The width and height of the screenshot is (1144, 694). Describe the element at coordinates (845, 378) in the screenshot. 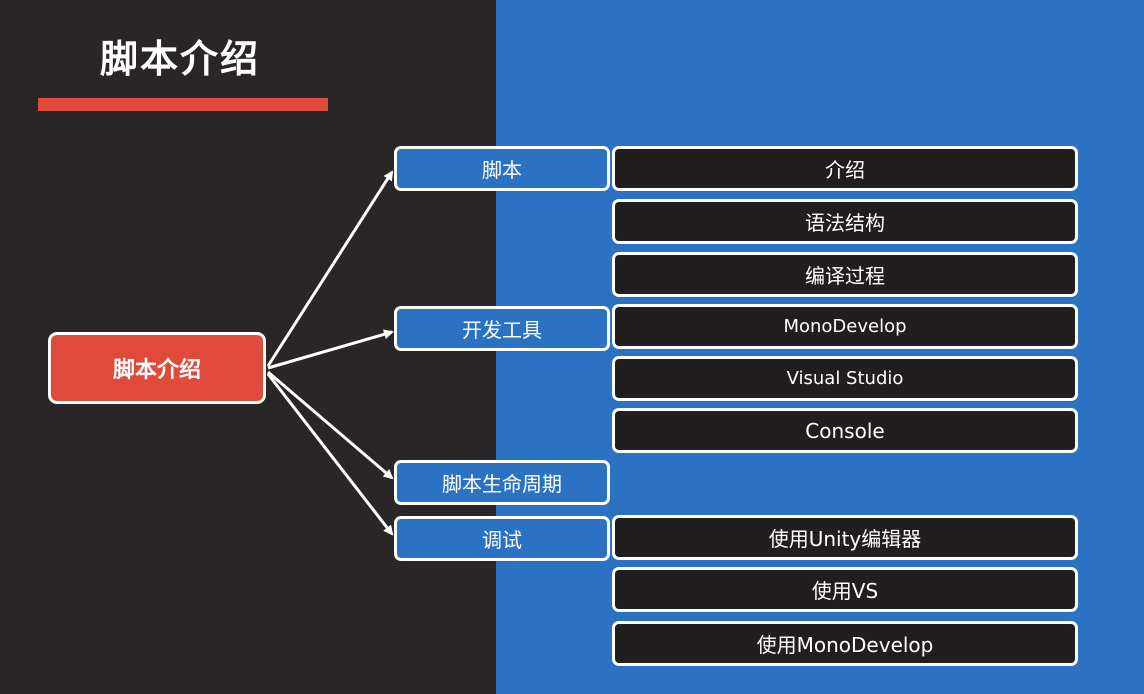

I see `leaf-node-visual-studio: Visual Studio` at that location.